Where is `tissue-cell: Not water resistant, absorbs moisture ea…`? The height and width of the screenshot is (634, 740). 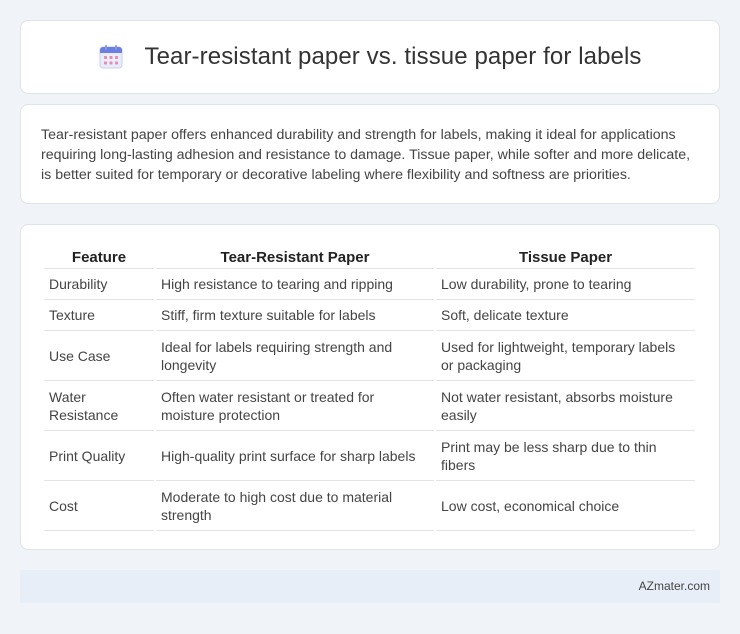
tissue-cell: Not water resistant, absorbs moisture ea… is located at coordinates (565, 406).